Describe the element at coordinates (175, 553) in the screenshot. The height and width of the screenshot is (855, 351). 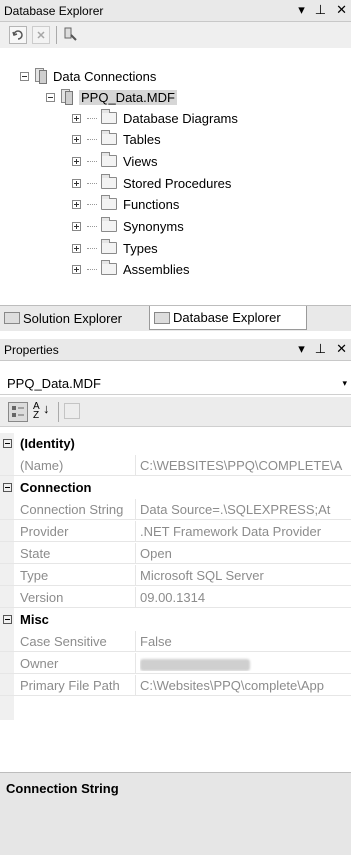
I see `property-row: State Open` at that location.